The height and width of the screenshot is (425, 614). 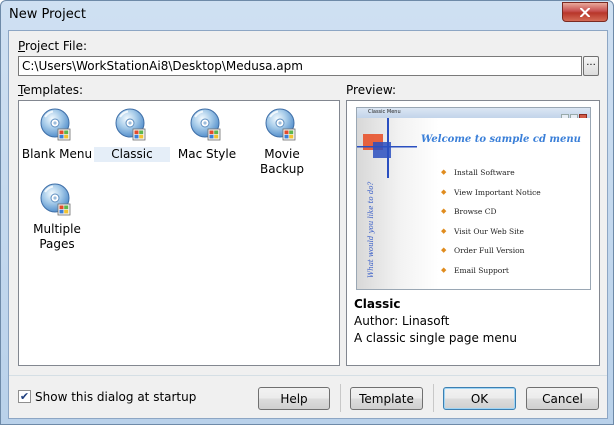 I want to click on template-item-movie-backup: Movie Backup, so click(x=282, y=142).